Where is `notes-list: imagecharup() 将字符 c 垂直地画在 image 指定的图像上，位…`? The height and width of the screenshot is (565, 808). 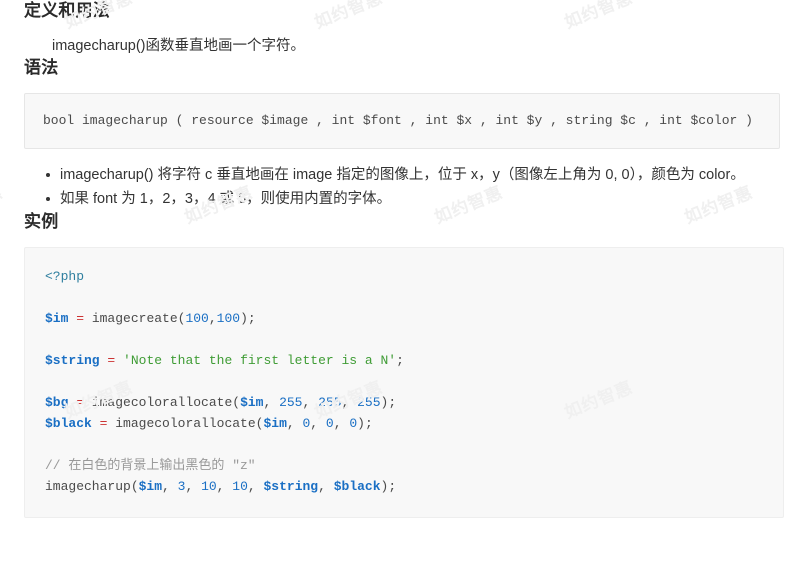
notes-list: imagecharup() 将字符 c 垂直地画在 image 指定的图像上，位… is located at coordinates (404, 187).